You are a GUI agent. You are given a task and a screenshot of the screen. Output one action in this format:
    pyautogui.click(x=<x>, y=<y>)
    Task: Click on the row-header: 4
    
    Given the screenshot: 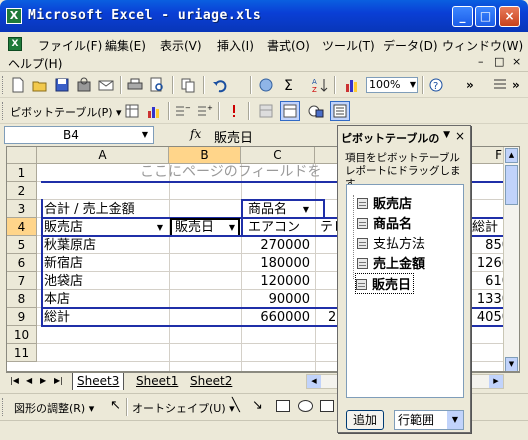 What is the action you would take?
    pyautogui.click(x=22, y=227)
    